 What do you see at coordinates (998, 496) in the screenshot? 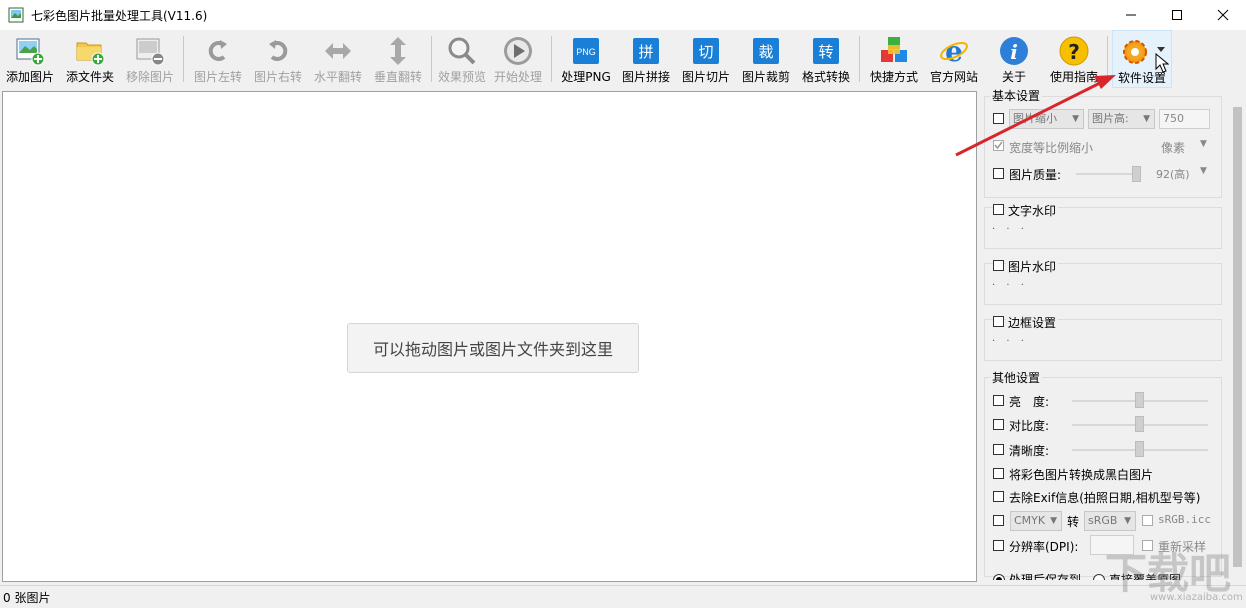
I see `remove-exif-checkbox` at bounding box center [998, 496].